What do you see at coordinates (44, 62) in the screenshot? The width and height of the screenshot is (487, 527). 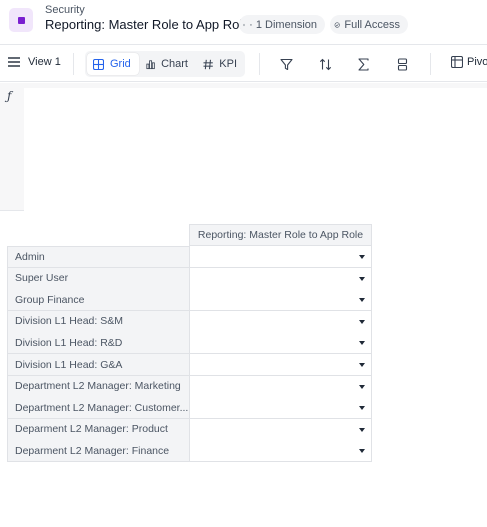 I see `view-label: View 1` at bounding box center [44, 62].